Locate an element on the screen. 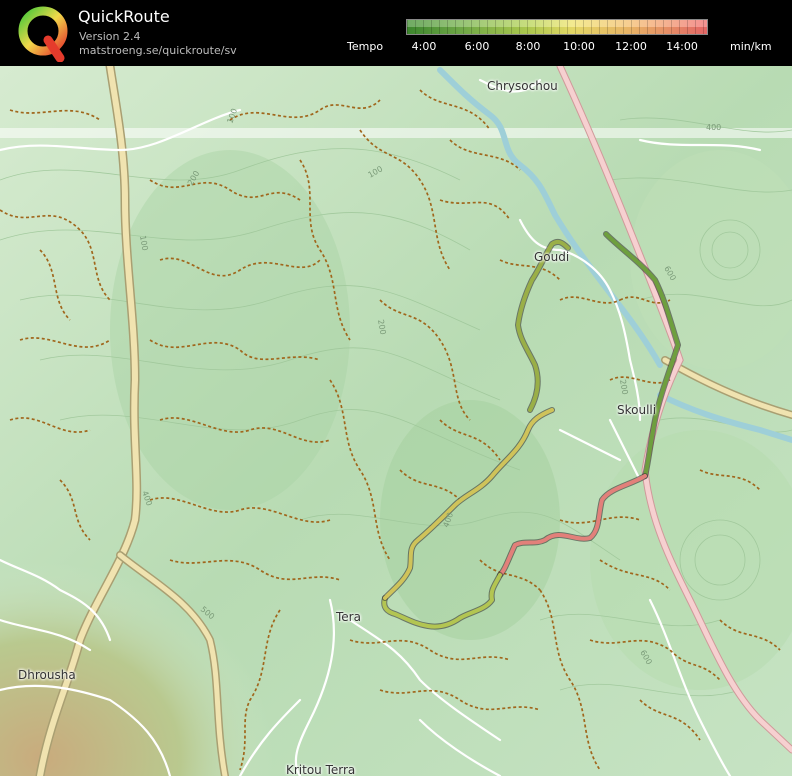 This screenshot has height=776, width=792. legend-tick: 6:00 is located at coordinates (477, 46).